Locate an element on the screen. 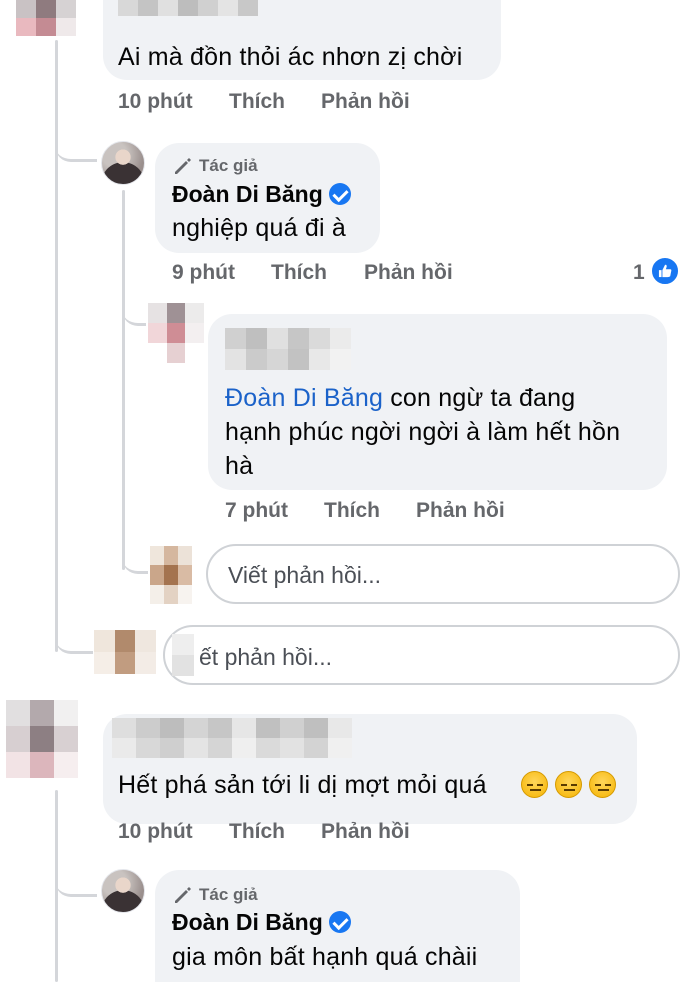 This screenshot has height=982, width=700. thread-curve-replybox-inner is located at coordinates (135, 557).